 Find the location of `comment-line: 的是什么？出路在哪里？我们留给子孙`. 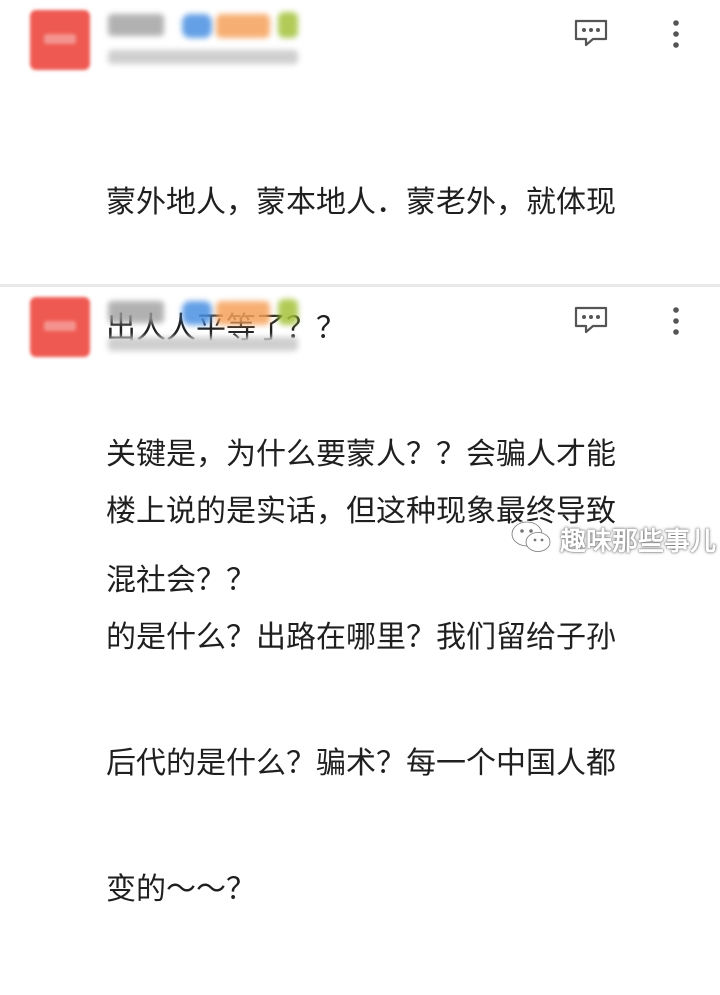

comment-line: 的是什么？出路在哪里？我们留给子孙 is located at coordinates (361, 637).